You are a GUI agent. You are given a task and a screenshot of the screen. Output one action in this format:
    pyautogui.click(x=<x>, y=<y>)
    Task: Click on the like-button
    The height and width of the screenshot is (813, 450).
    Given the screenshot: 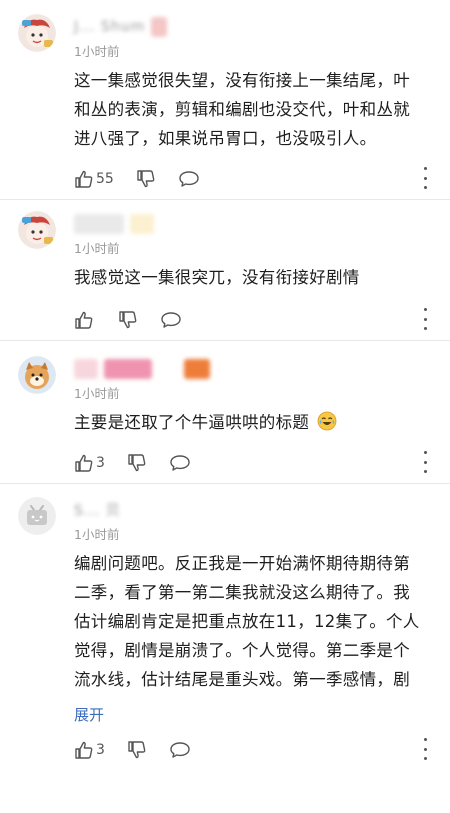 What is the action you would take?
    pyautogui.click(x=85, y=320)
    